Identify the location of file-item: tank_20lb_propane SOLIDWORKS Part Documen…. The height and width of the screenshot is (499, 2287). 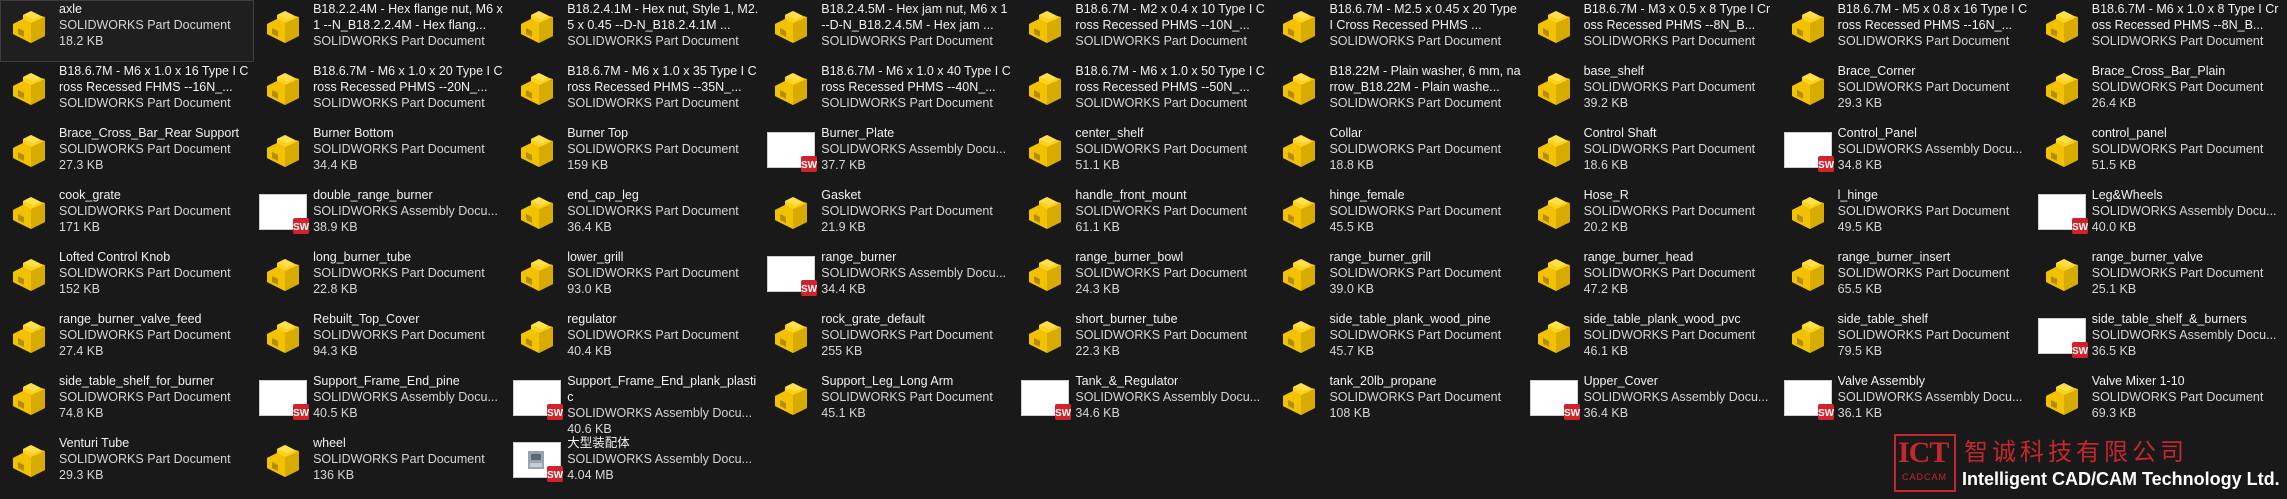
(1397, 403).